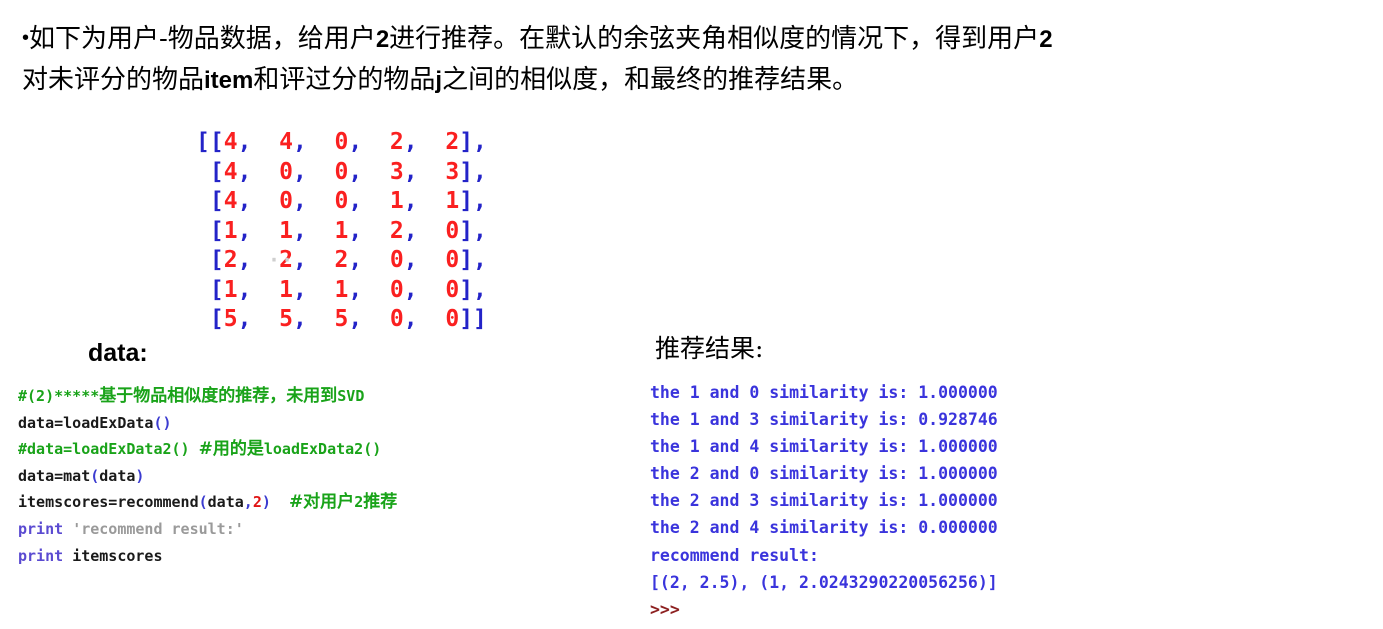  What do you see at coordinates (207, 423) in the screenshot?
I see `code-line: data=loadExData()` at bounding box center [207, 423].